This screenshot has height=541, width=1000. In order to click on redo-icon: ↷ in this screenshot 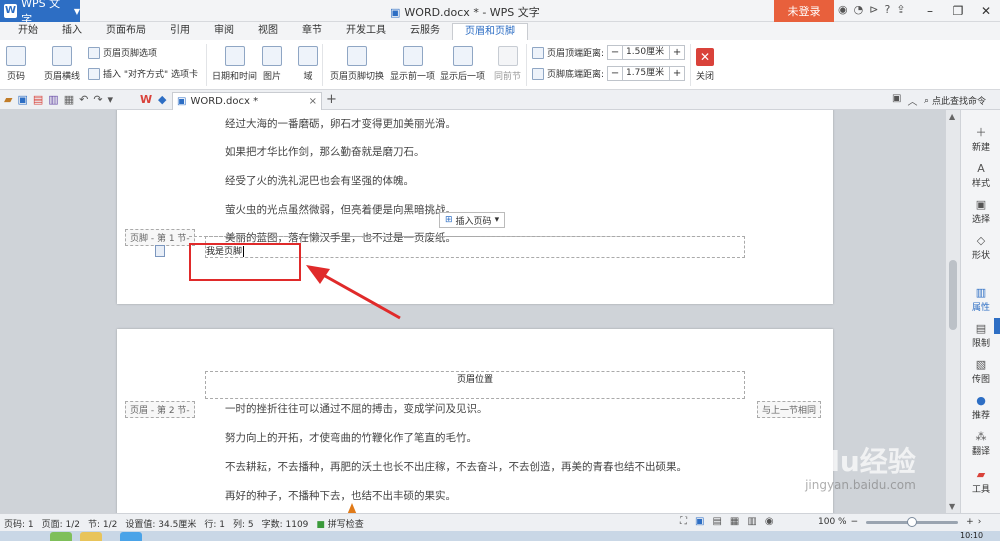, I will do `click(97, 99)`.